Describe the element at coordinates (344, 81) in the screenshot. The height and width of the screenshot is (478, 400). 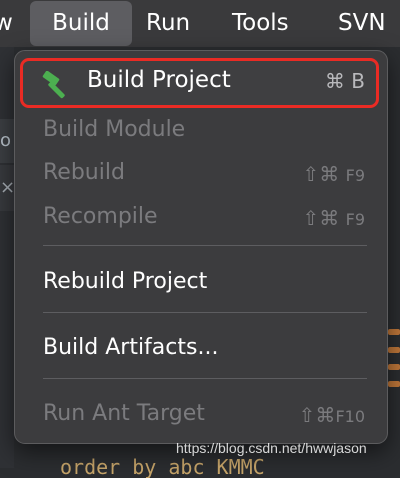
I see `menu-item-shortcut: ⌘ B` at that location.